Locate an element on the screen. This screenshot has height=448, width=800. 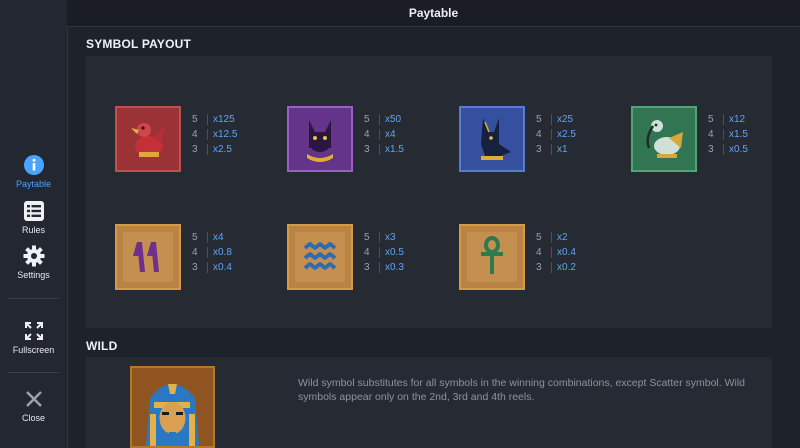
sidebar-item-rules: Rules is located at coordinates (33, 217).